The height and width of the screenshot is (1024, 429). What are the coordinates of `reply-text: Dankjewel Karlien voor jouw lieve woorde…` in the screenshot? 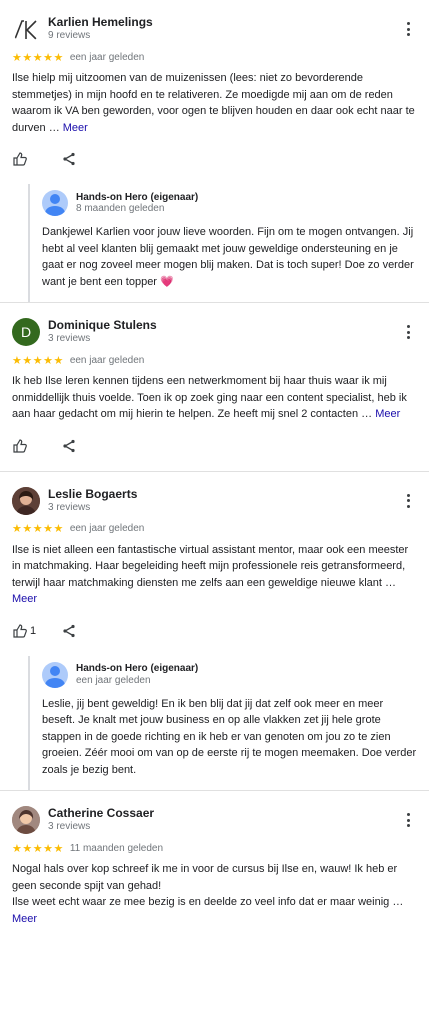 It's located at (228, 257).